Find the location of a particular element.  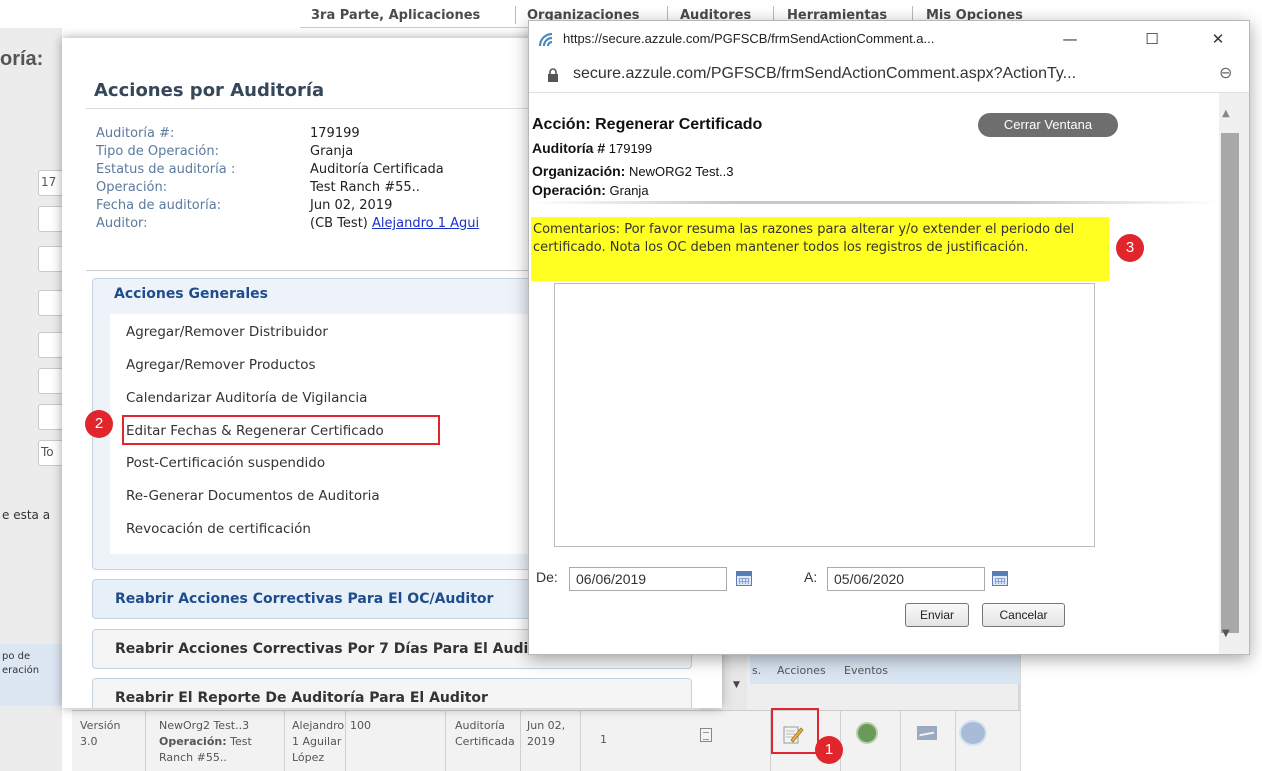

meta-auditoria-label: Auditoría # is located at coordinates (569, 148).